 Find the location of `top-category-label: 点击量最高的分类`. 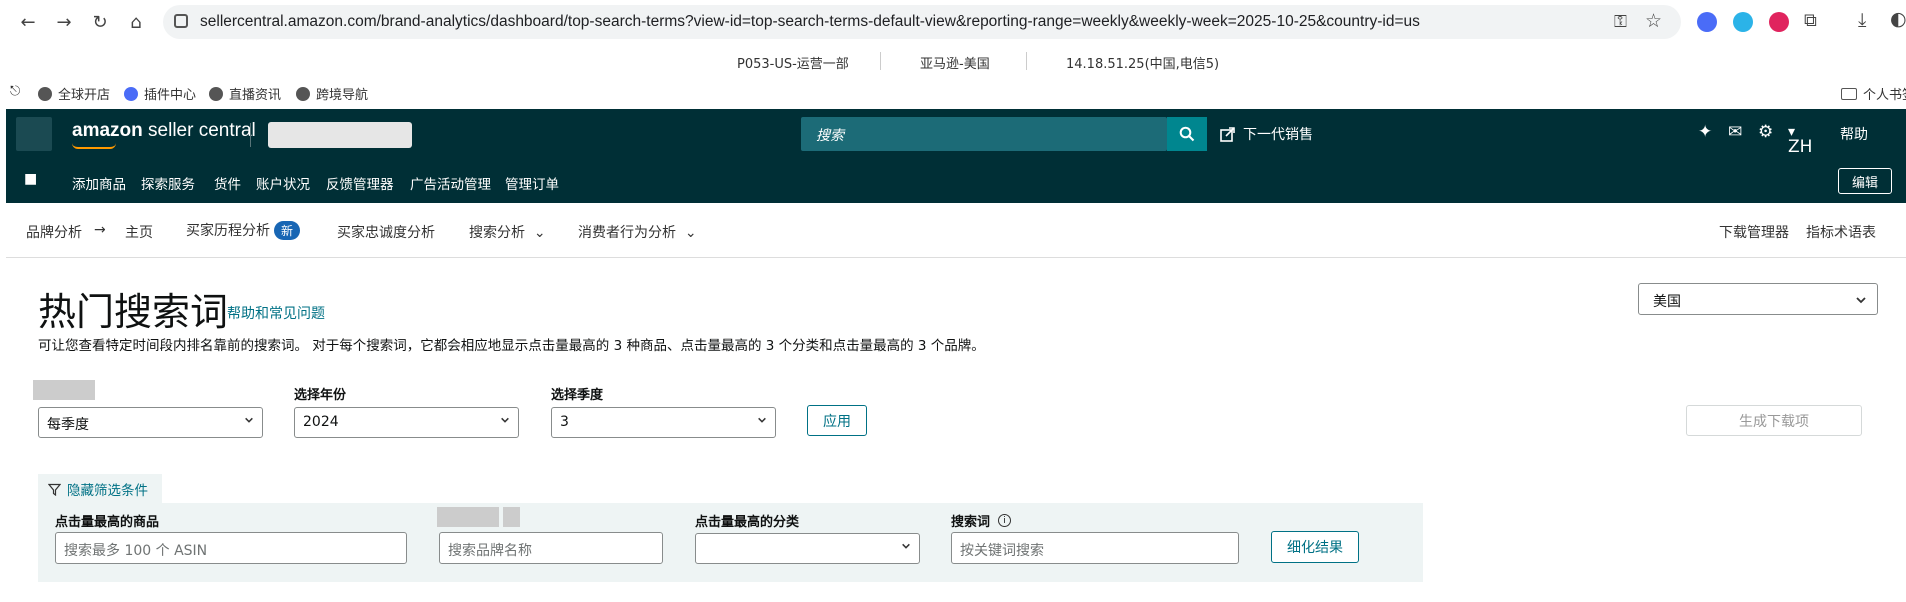

top-category-label: 点击量最高的分类 is located at coordinates (747, 522).